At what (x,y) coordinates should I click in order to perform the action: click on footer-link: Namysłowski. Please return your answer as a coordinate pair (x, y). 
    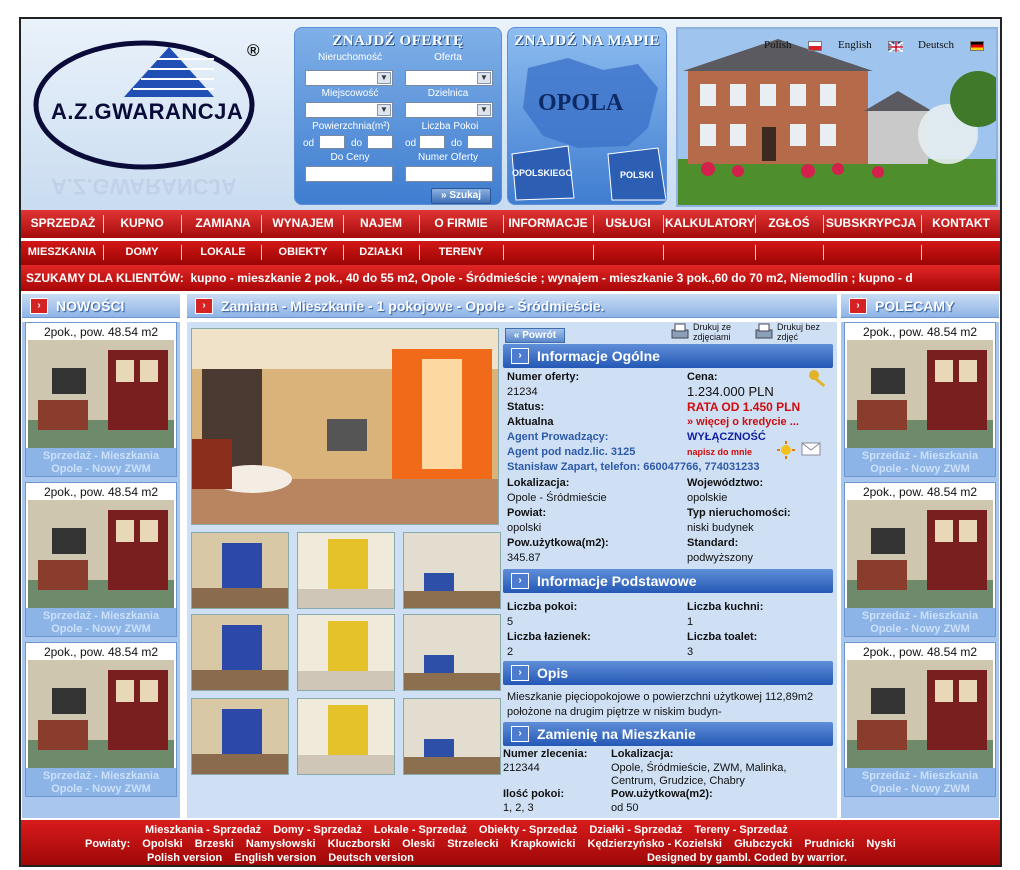
    Looking at the image, I should click on (281, 844).